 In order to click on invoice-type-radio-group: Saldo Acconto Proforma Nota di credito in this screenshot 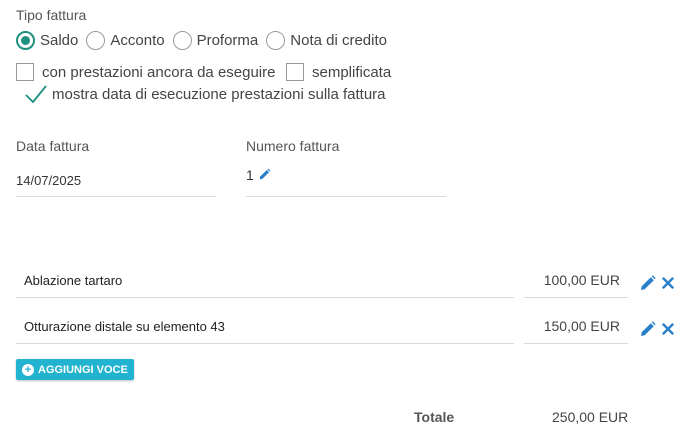, I will do `click(205, 40)`.